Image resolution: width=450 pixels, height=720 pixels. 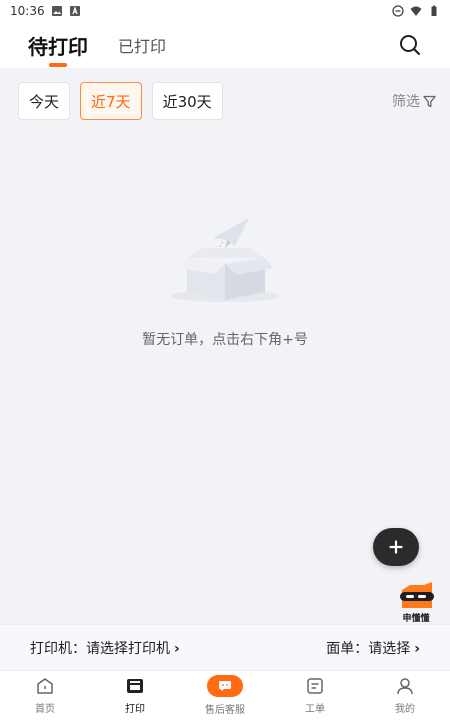 What do you see at coordinates (225, 710) in the screenshot?
I see `nav-customer-service-label: 售后客服` at bounding box center [225, 710].